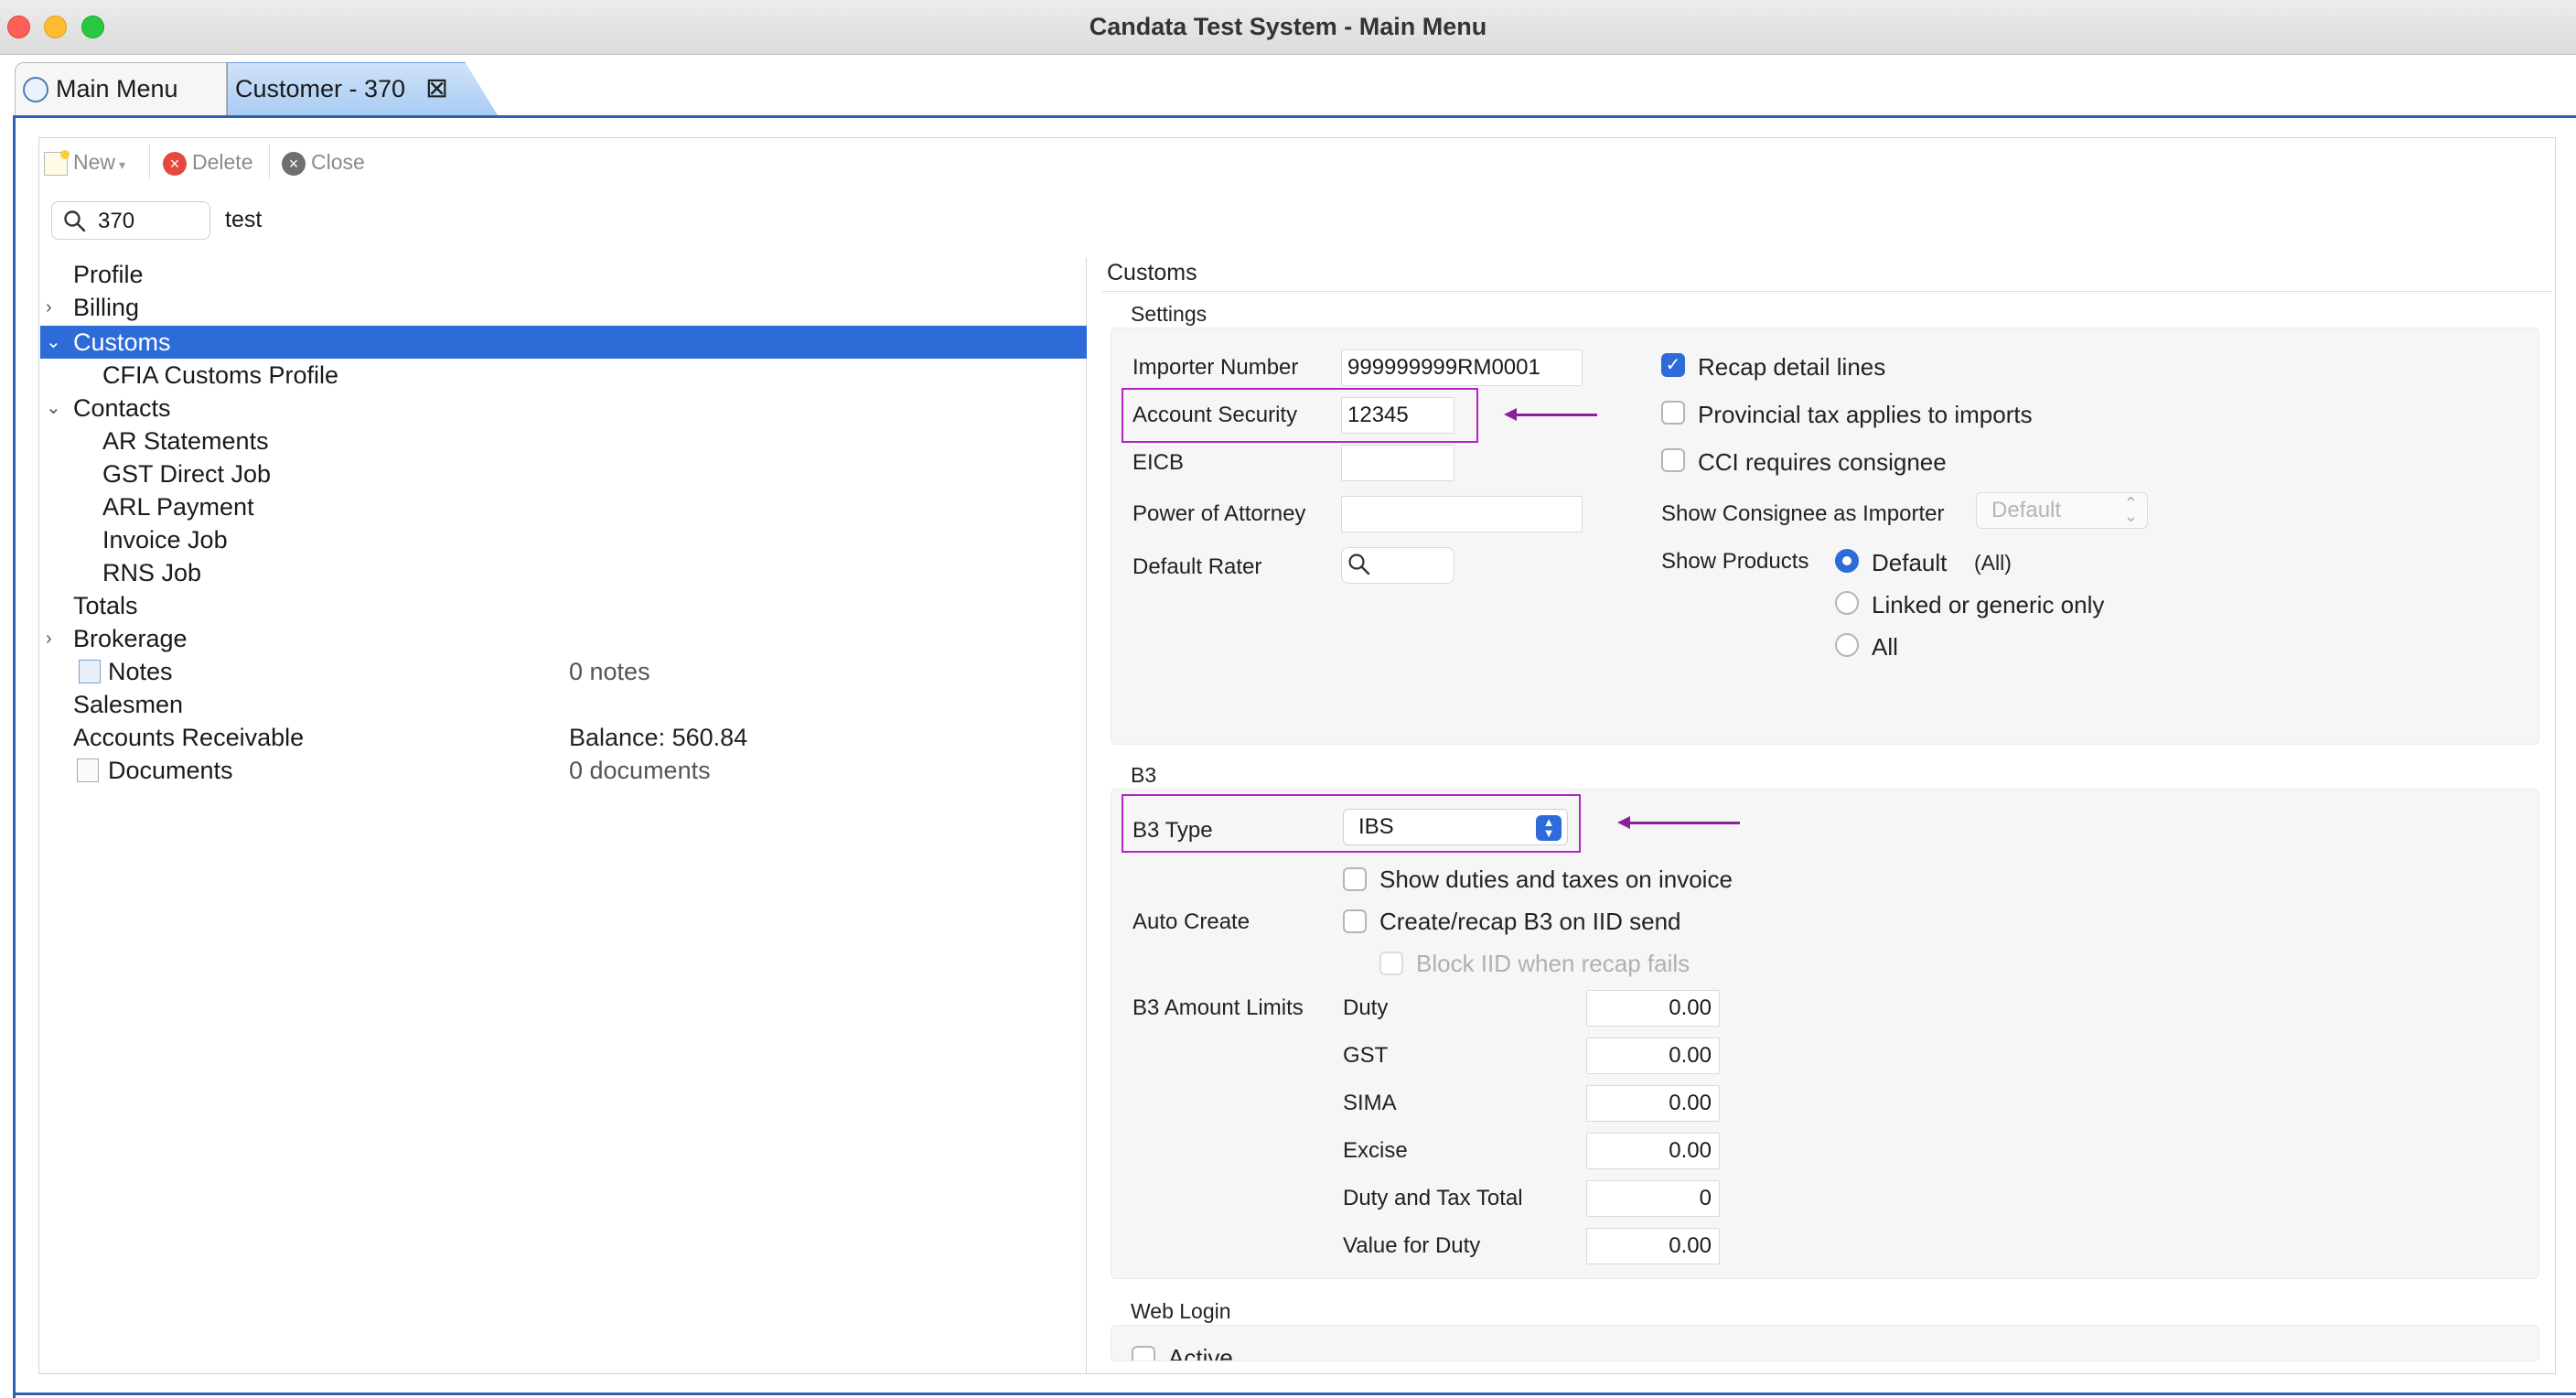  I want to click on title-bar: Candata Test System - Main Menu, so click(1288, 27).